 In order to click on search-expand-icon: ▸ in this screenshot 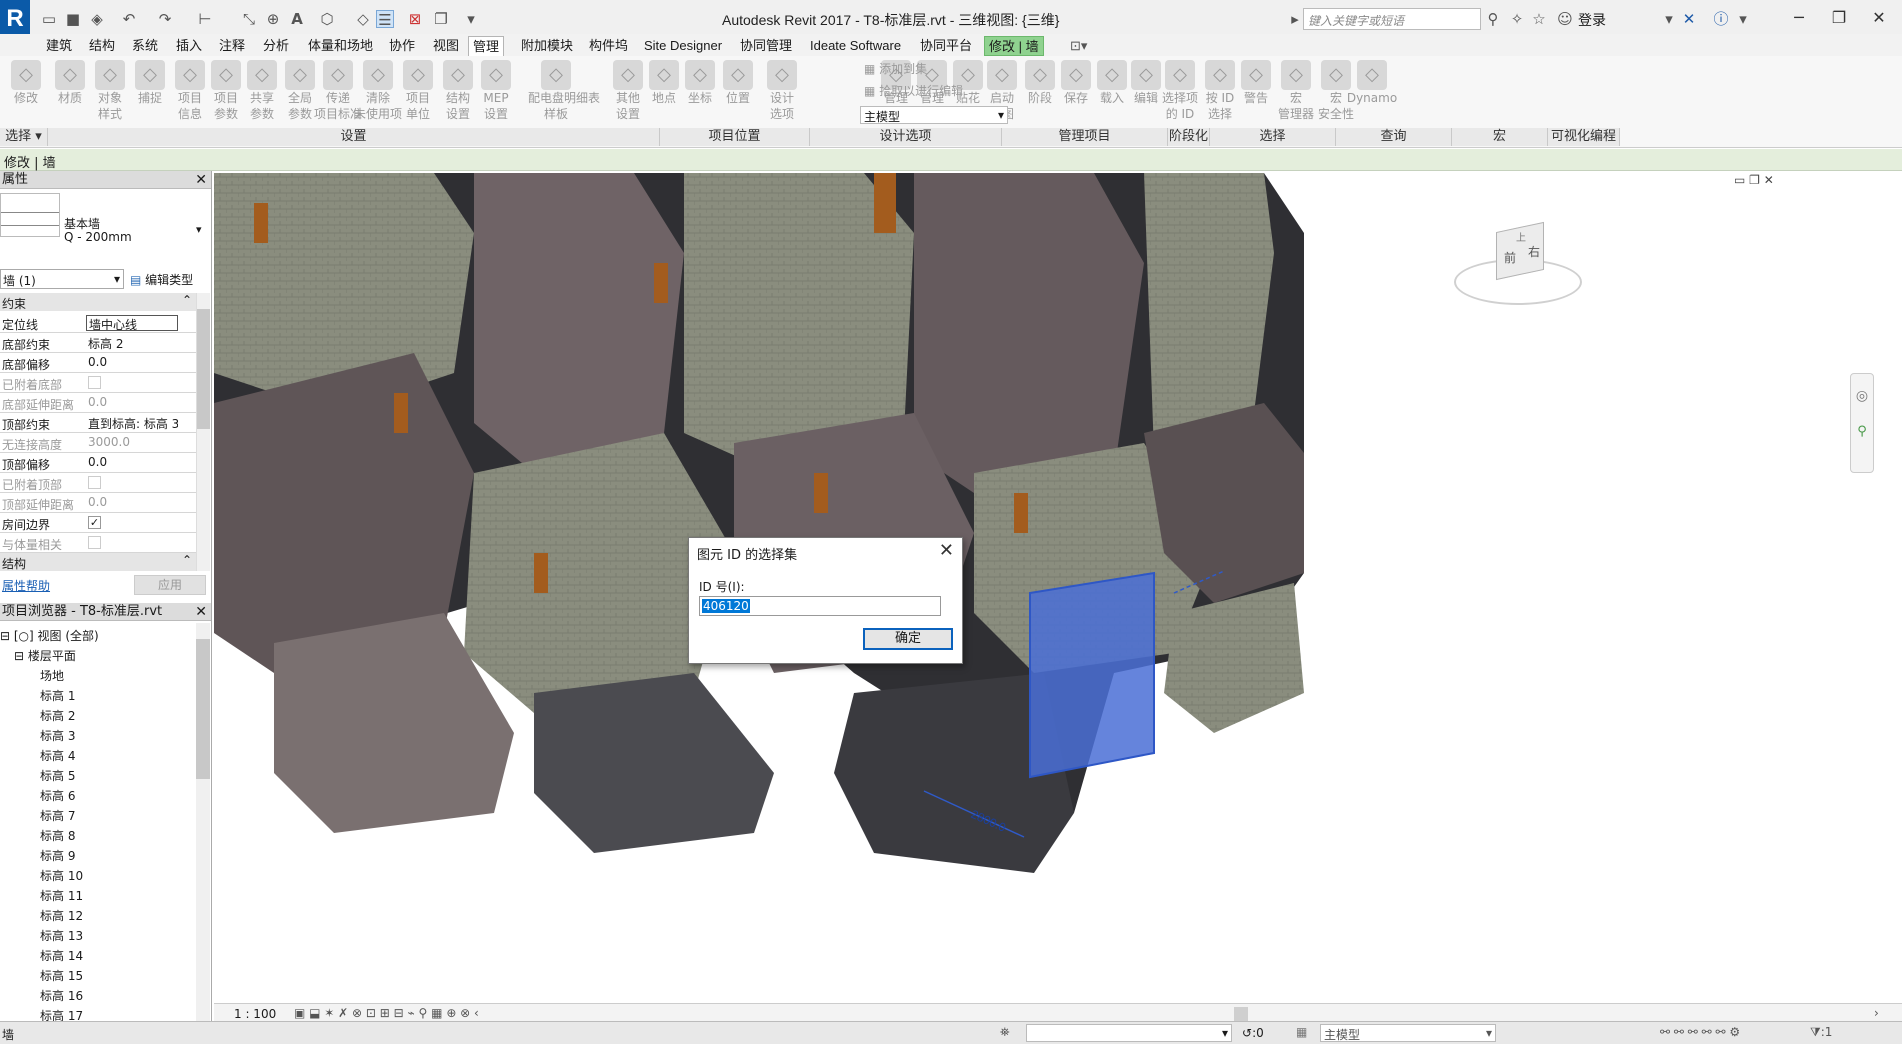, I will do `click(1295, 19)`.